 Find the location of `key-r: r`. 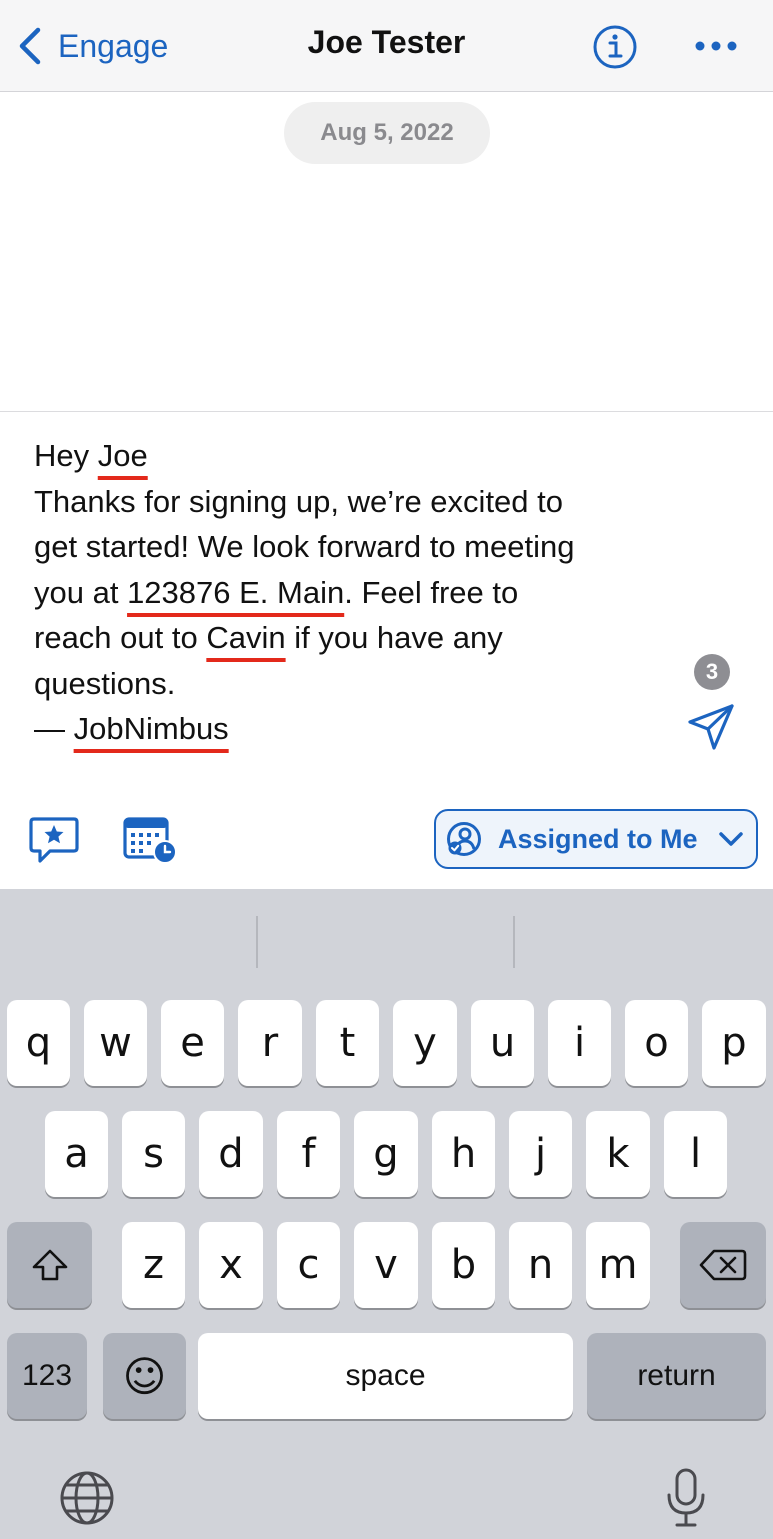

key-r: r is located at coordinates (270, 1043).